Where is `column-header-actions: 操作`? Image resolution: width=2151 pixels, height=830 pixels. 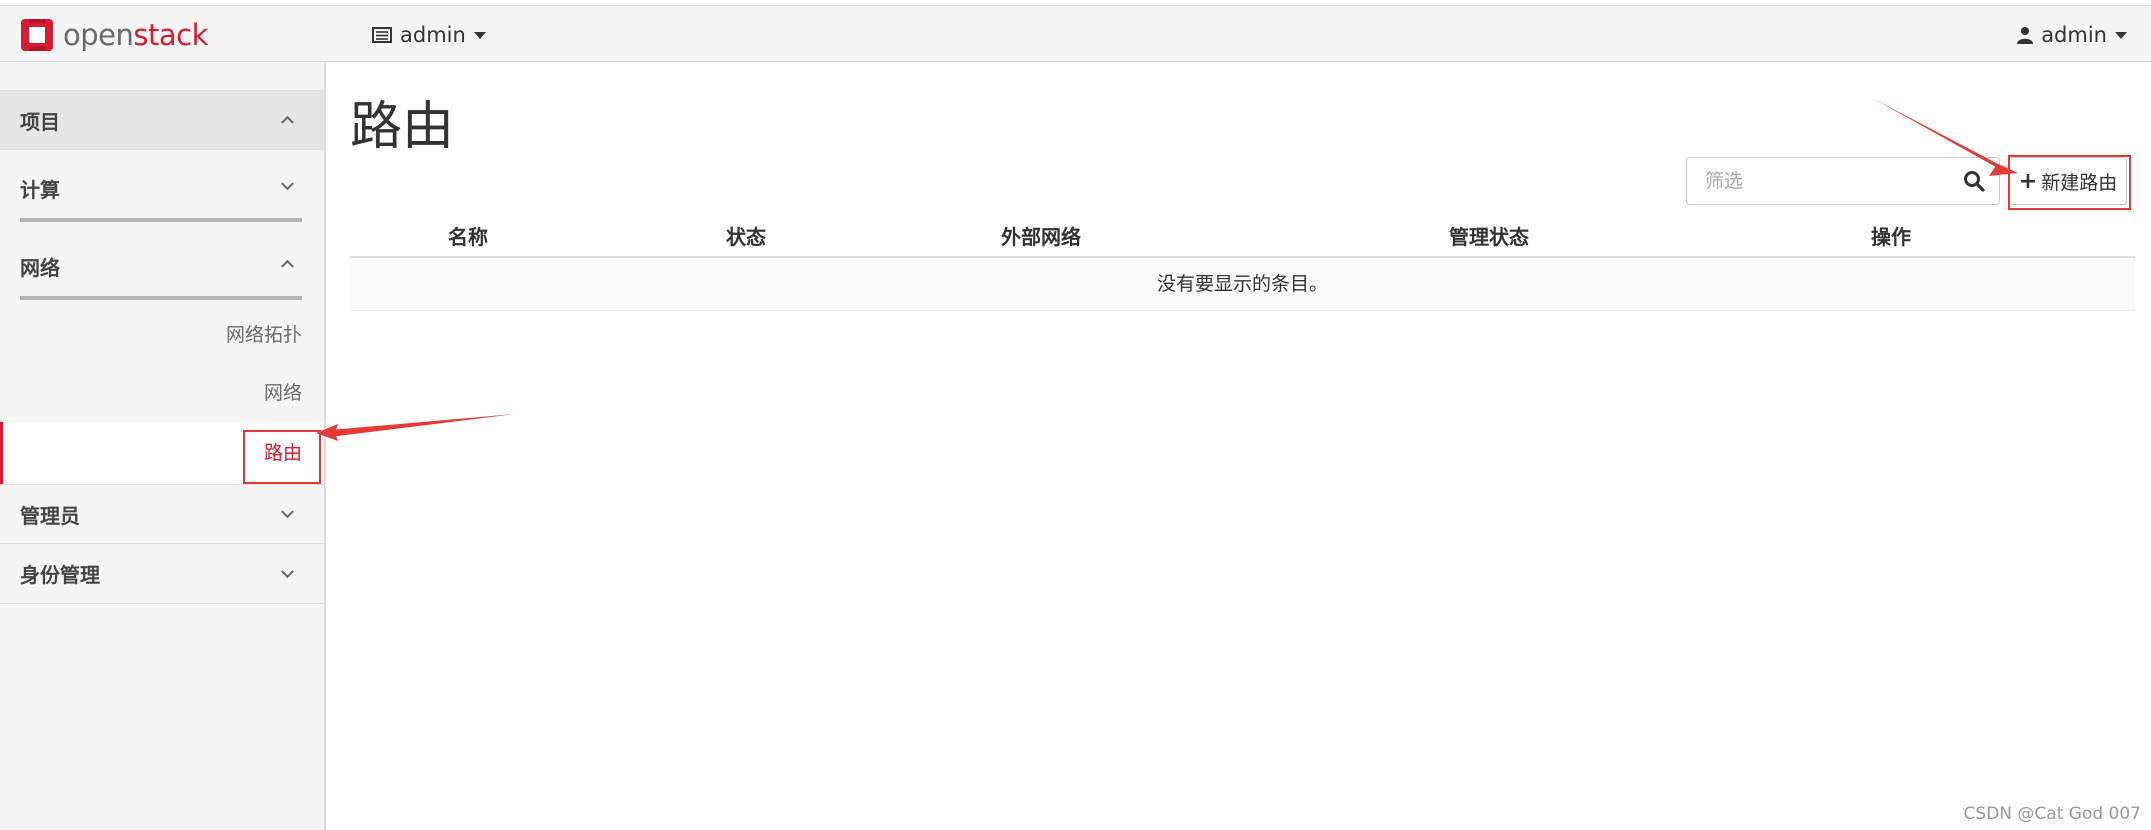 column-header-actions: 操作 is located at coordinates (1891, 237).